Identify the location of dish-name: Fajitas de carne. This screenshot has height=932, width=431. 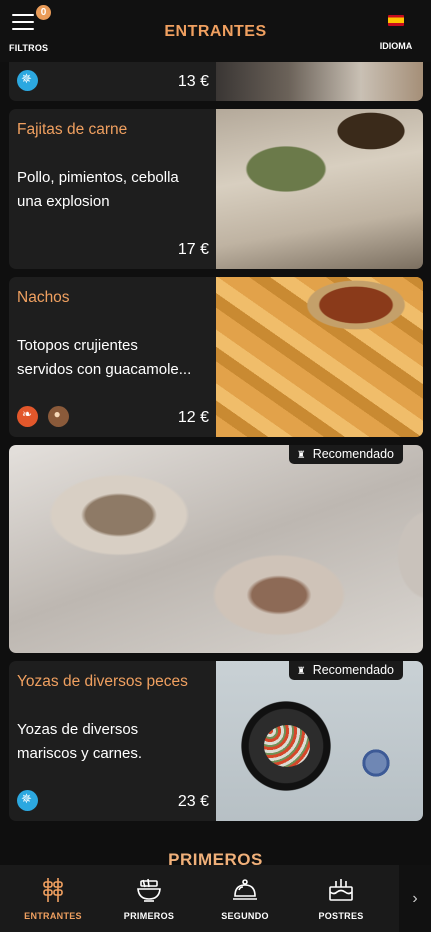
(72, 129).